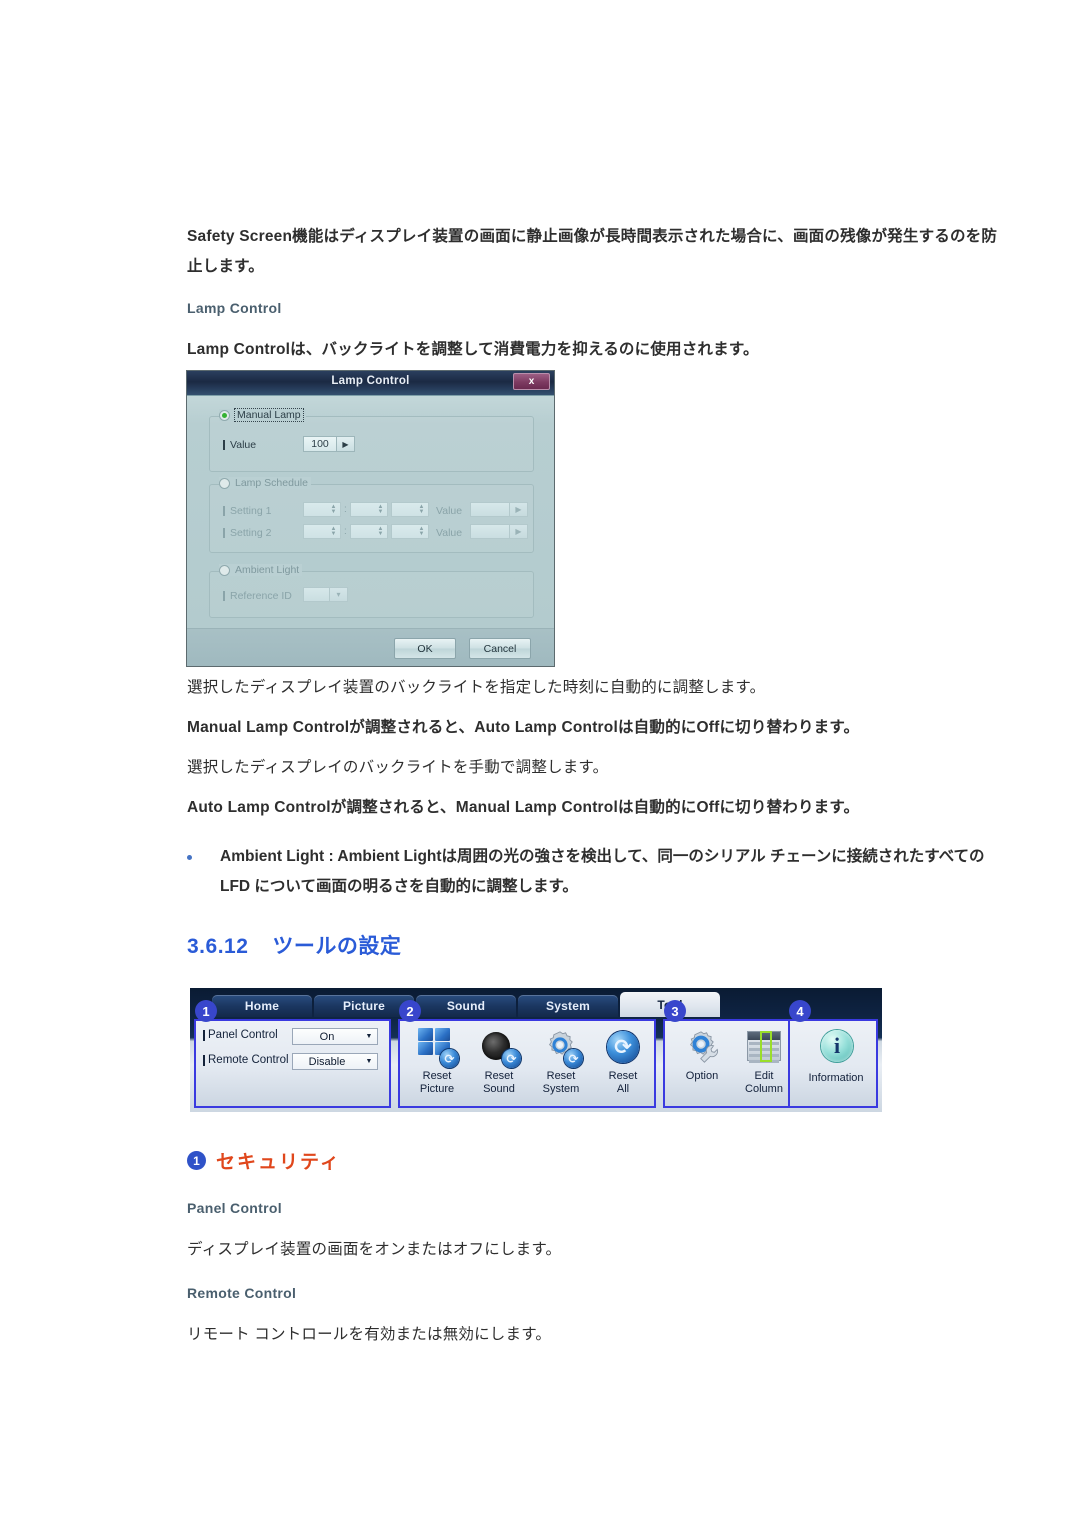 The image size is (1080, 1527). Describe the element at coordinates (271, 483) in the screenshot. I see `lamp-schedule-label: Lamp Schedule` at that location.